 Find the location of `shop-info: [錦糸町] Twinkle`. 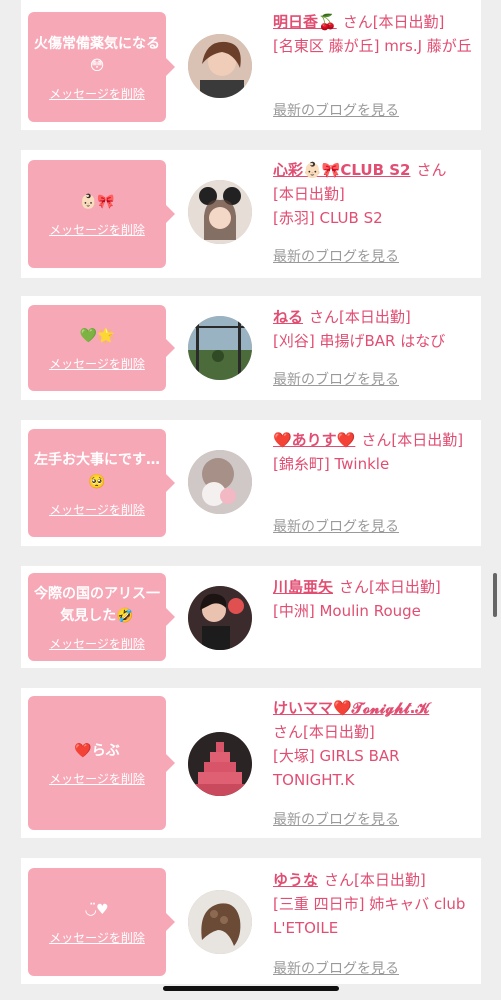

shop-info: [錦糸町] Twinkle is located at coordinates (331, 464).